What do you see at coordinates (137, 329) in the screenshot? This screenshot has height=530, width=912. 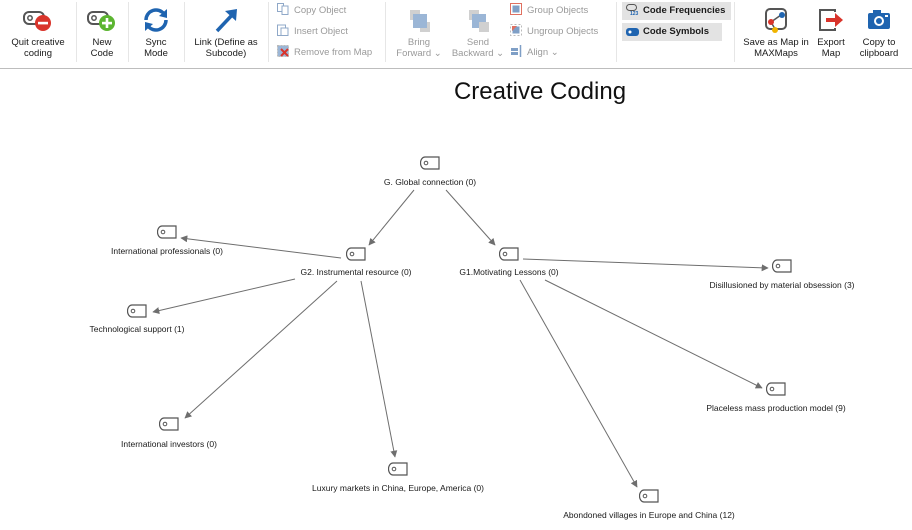 I see `code-node-label: Technological support (1)` at bounding box center [137, 329].